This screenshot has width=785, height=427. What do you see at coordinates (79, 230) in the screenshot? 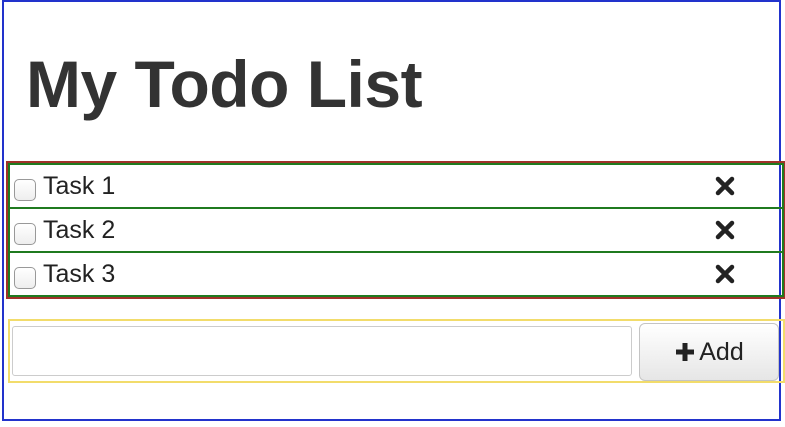
I see `task-label: Task 2` at bounding box center [79, 230].